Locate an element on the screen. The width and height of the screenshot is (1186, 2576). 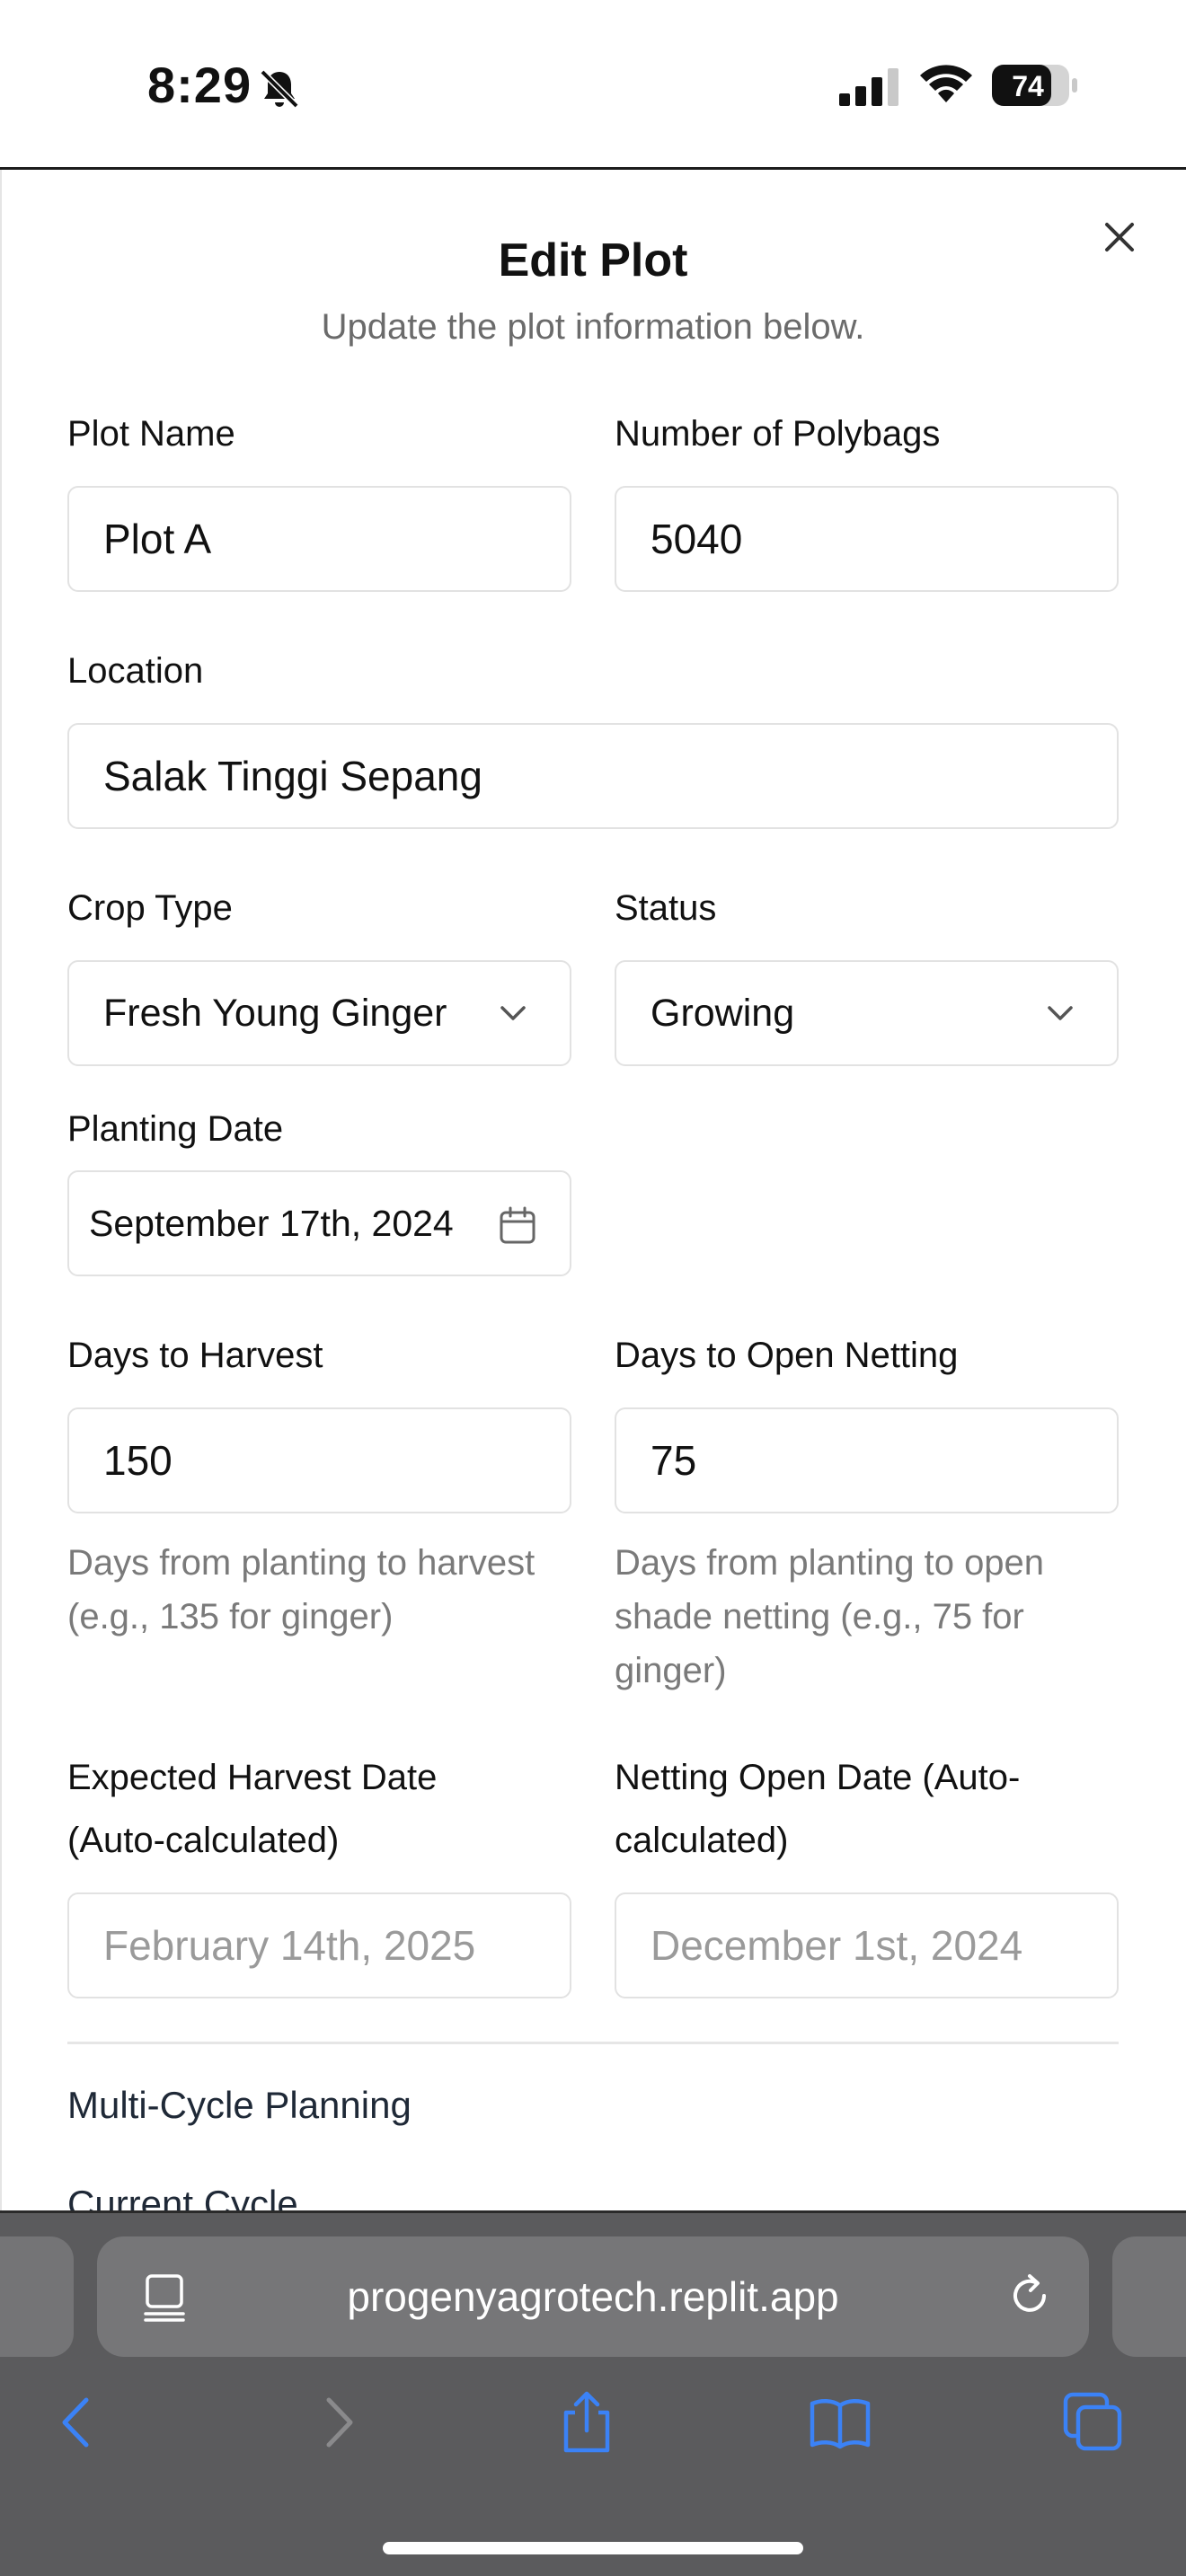
expected-harvest-value: February 14th, 2025 is located at coordinates (289, 1946).